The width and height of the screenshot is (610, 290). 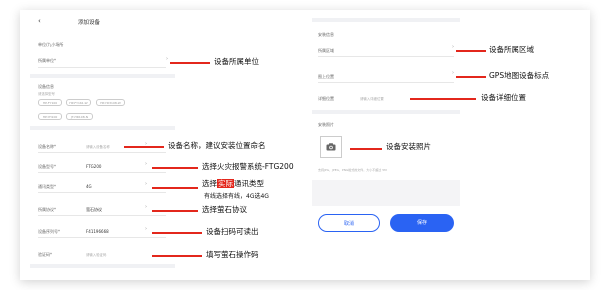 What do you see at coordinates (47, 166) in the screenshot?
I see `device-model-label: 设备型号*` at bounding box center [47, 166].